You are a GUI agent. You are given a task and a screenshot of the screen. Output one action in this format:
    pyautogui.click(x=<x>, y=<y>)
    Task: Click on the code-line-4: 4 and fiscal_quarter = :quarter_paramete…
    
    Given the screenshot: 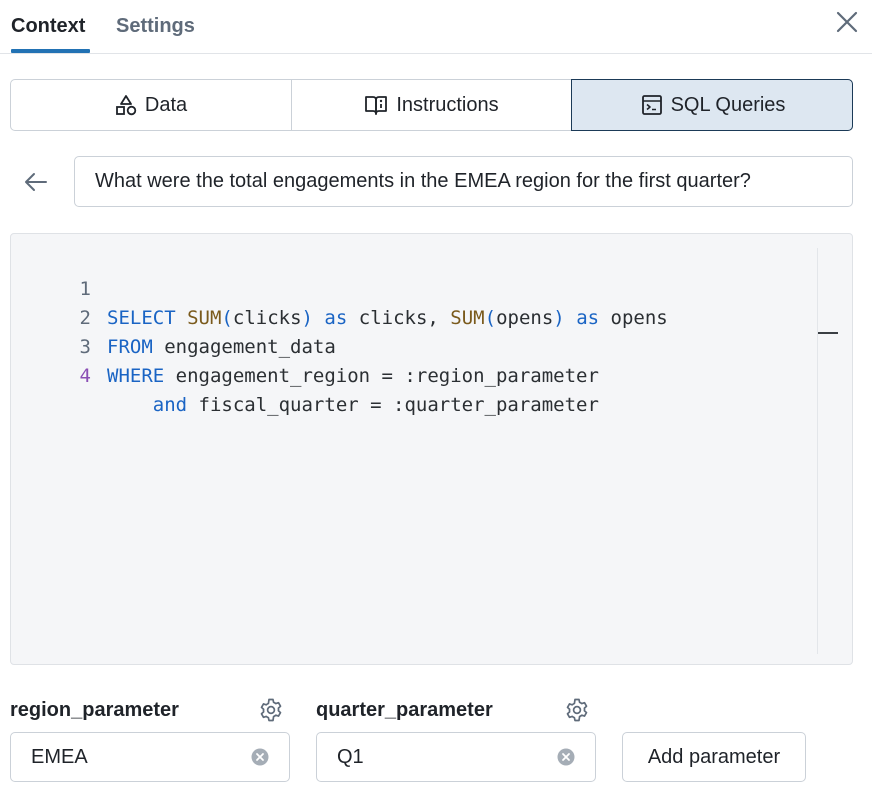 What is the action you would take?
    pyautogui.click(x=305, y=374)
    